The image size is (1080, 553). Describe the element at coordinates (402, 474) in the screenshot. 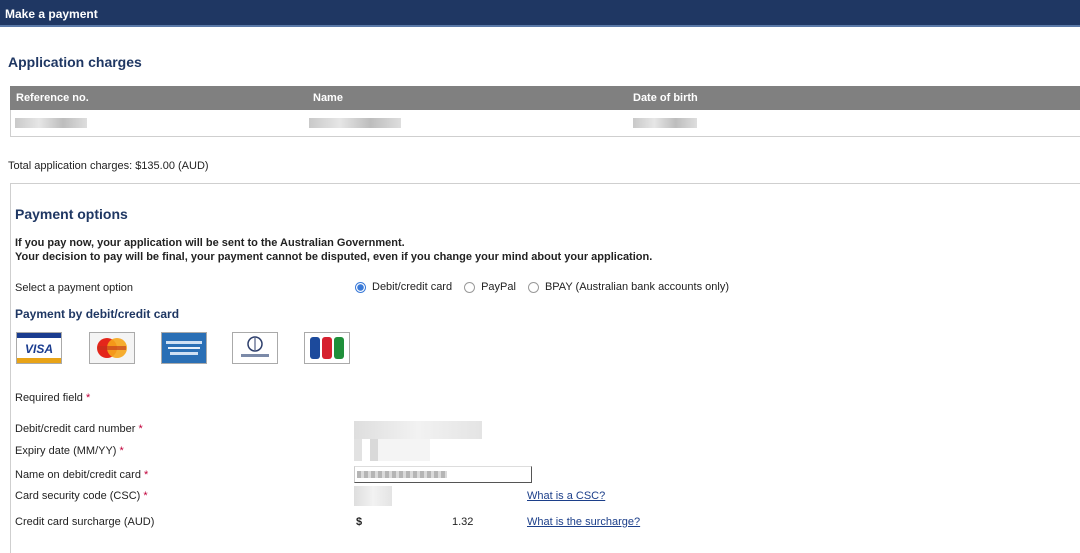

I see `redacted-card-name` at that location.